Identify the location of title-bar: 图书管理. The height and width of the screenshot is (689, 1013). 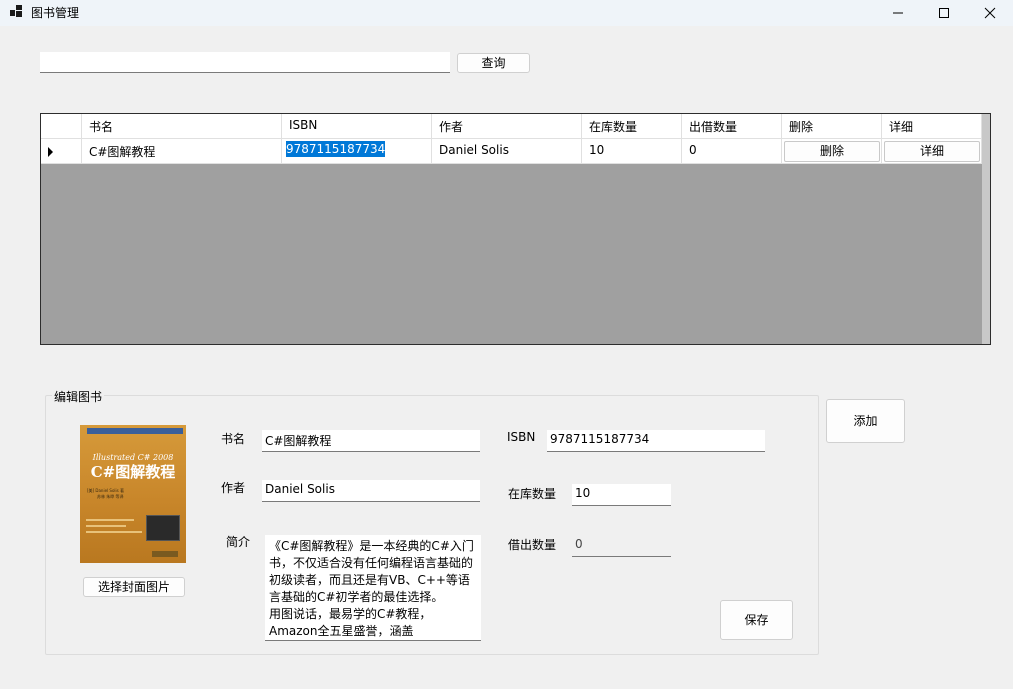
(506, 13).